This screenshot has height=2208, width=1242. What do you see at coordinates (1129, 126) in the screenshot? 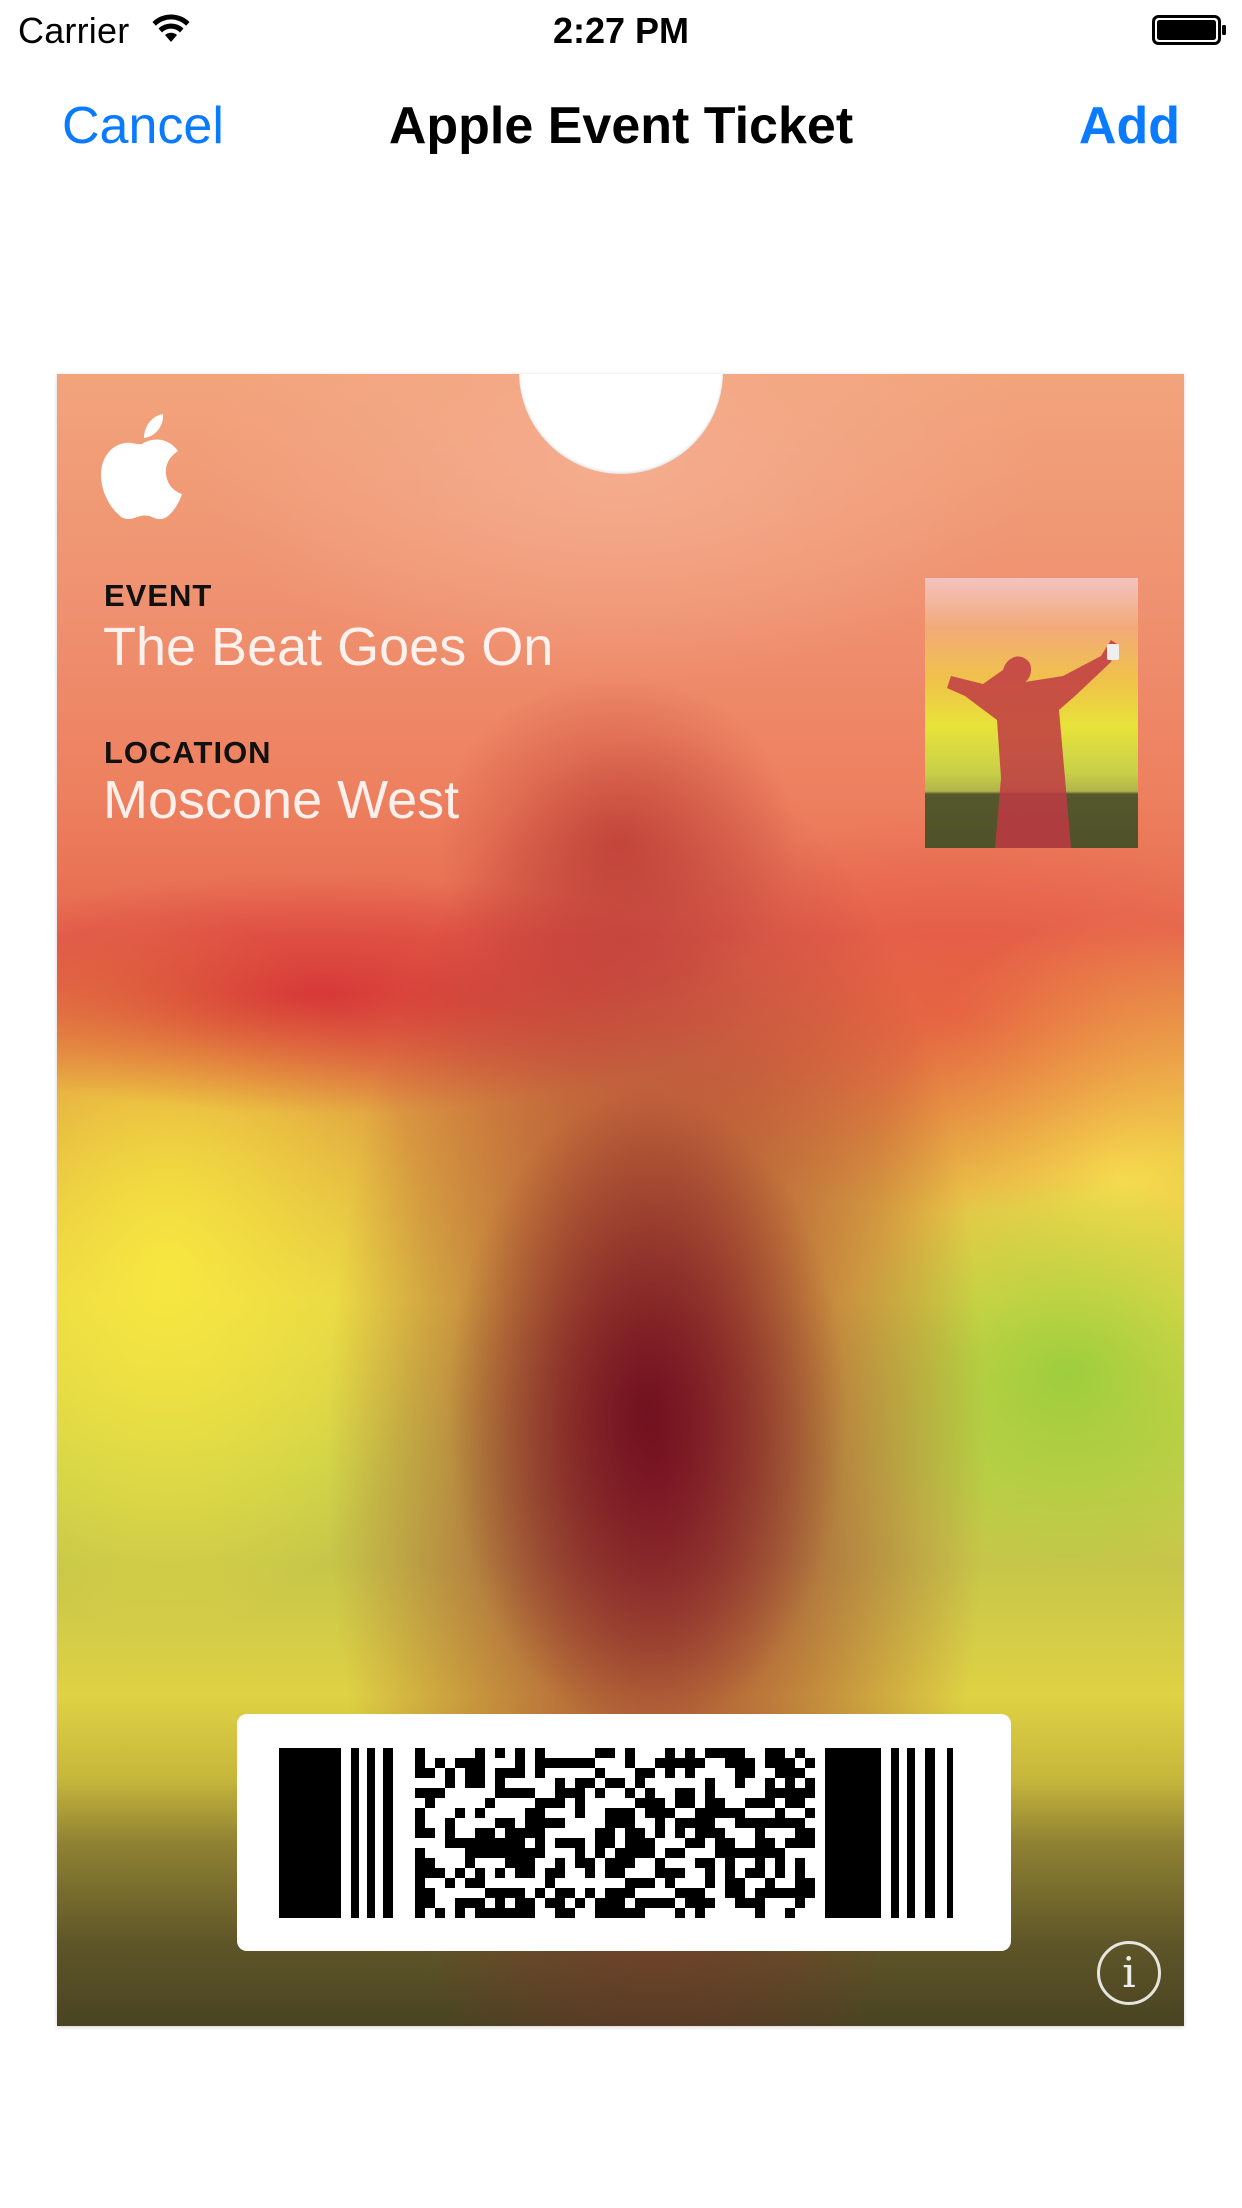
I see `add-button: Add` at bounding box center [1129, 126].